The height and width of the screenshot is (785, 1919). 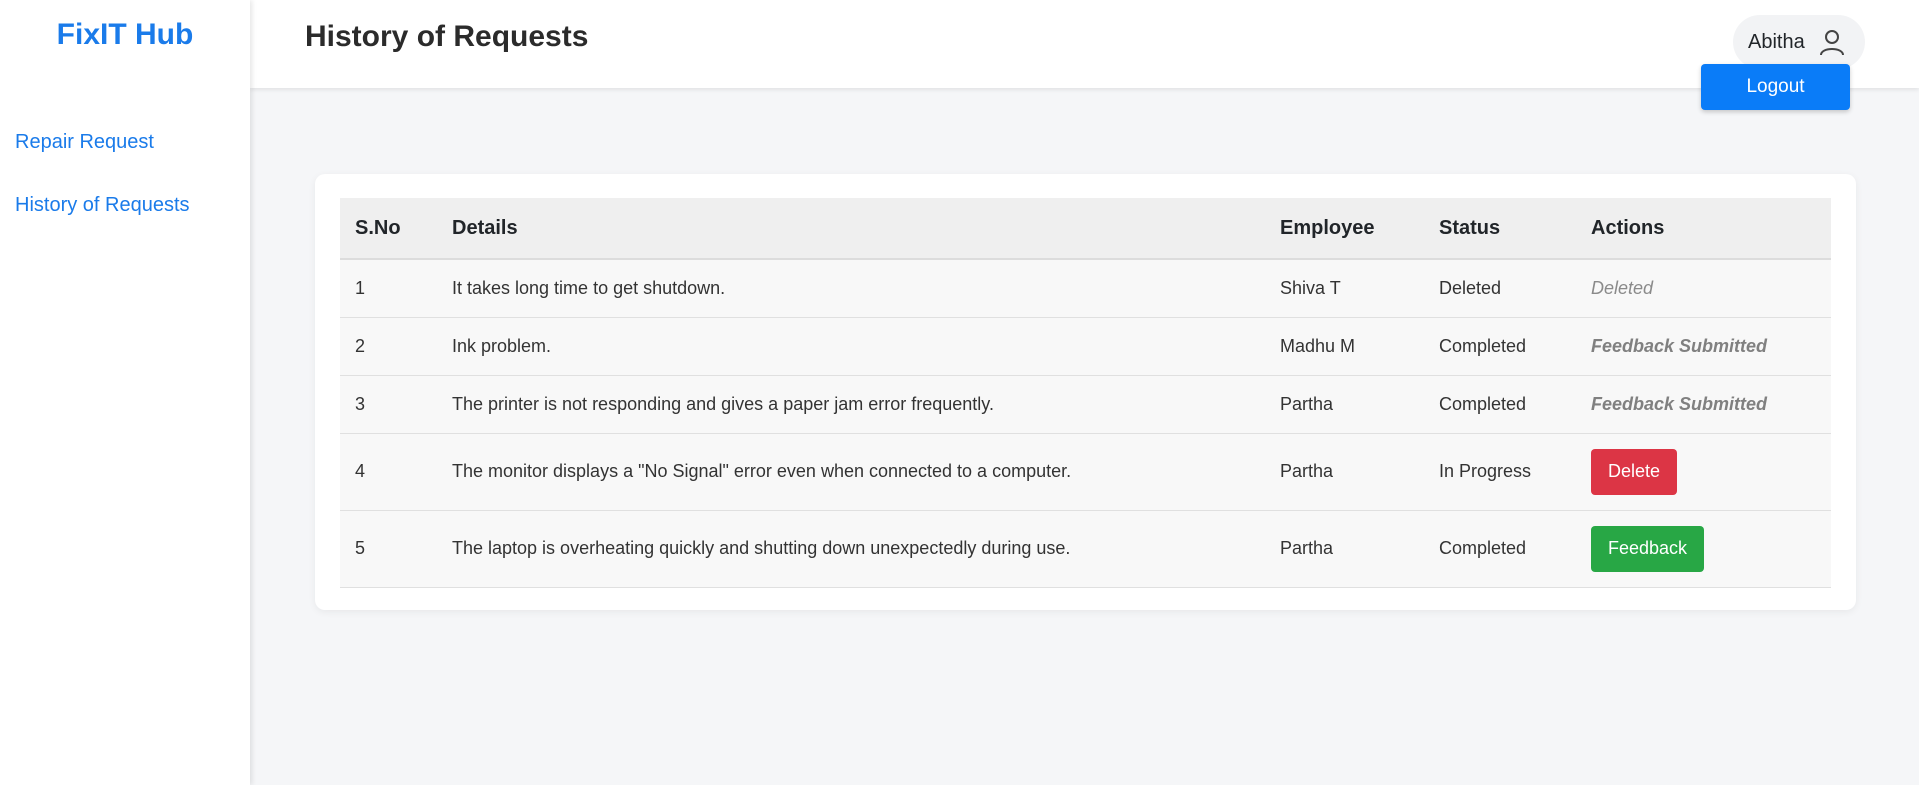 I want to click on logout-button: Logout, so click(x=1775, y=87).